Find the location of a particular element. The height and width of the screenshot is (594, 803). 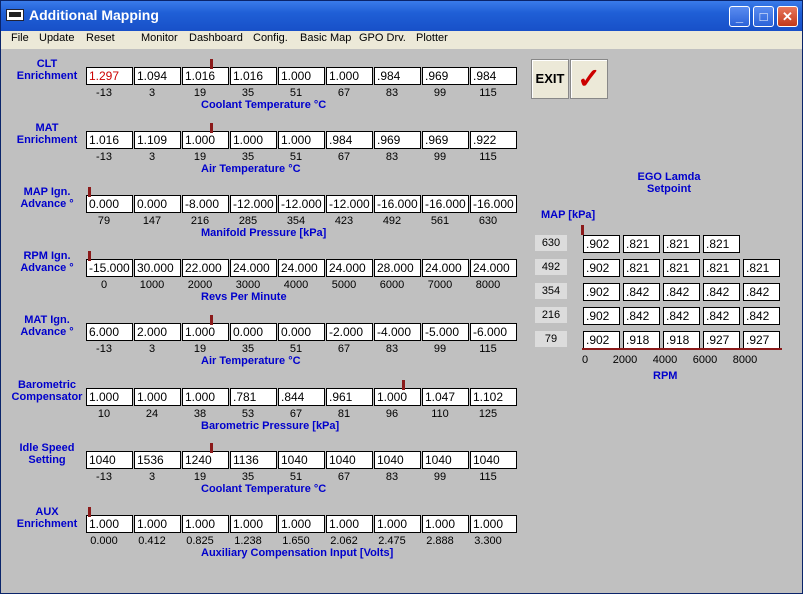

menu-update: Update is located at coordinates (56, 38).